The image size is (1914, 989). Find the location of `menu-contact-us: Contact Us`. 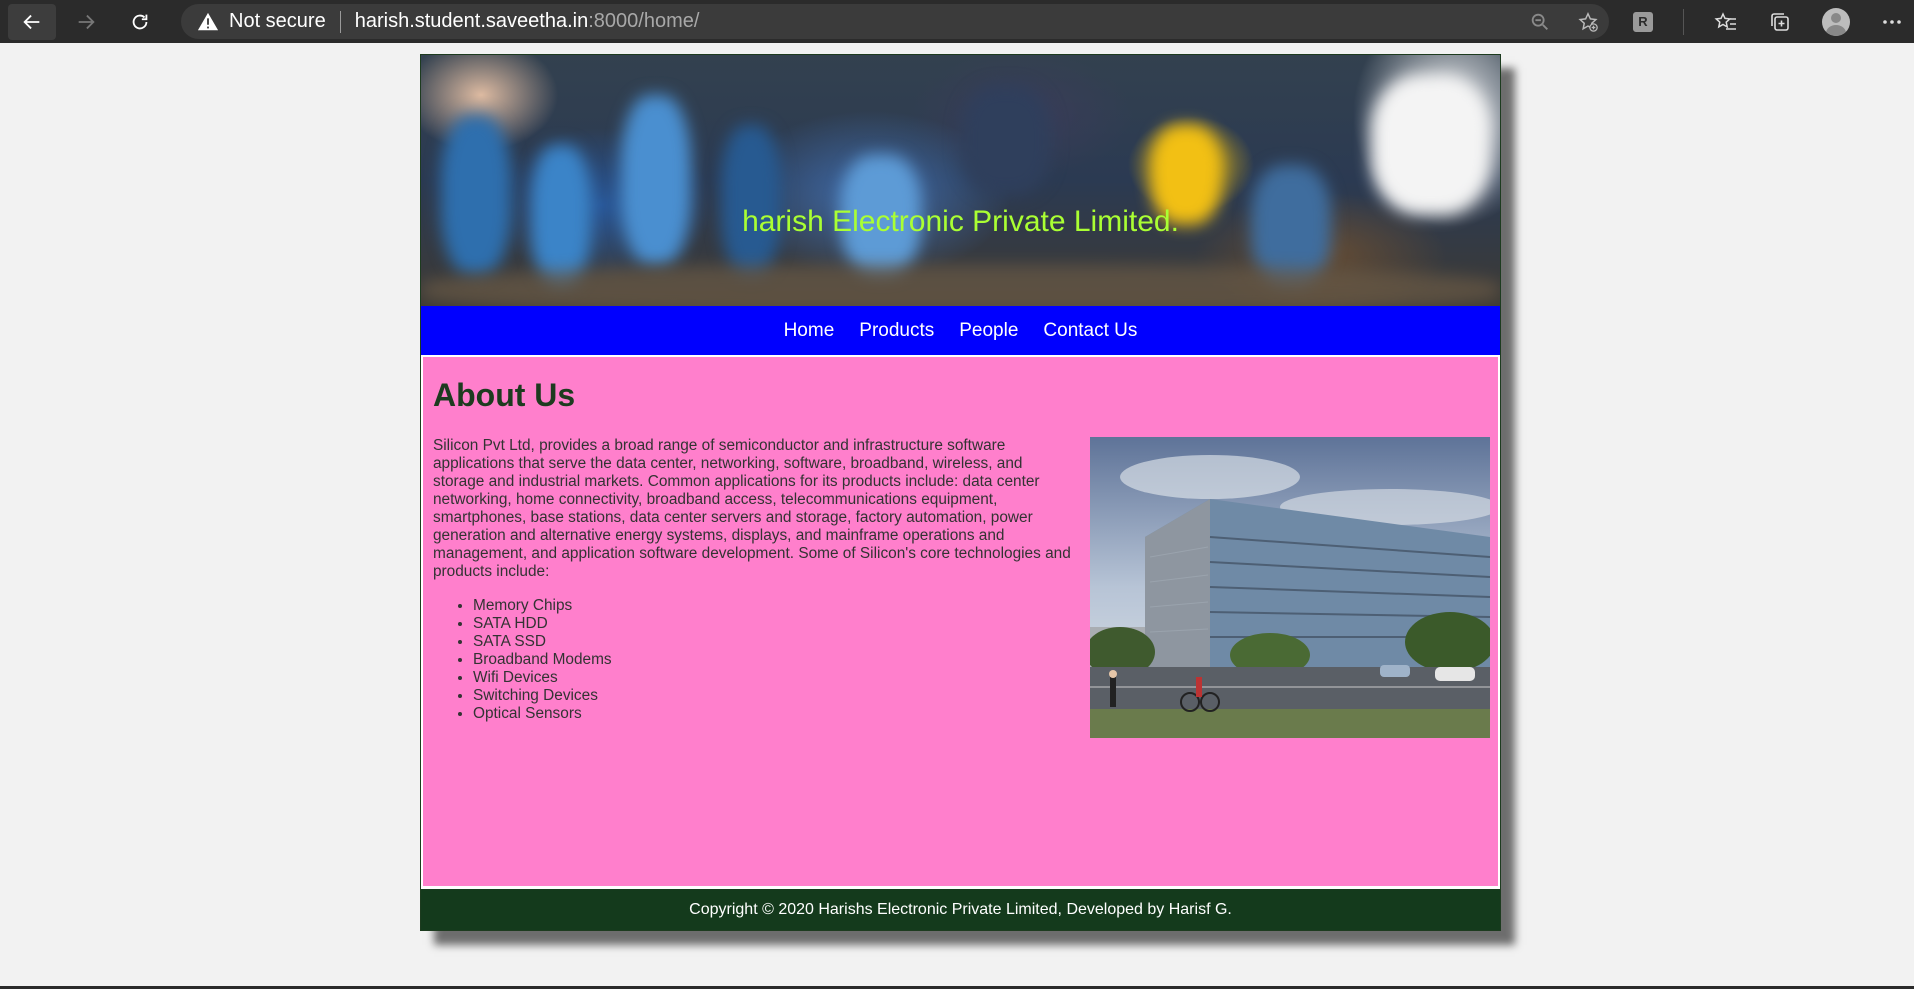

menu-contact-us: Contact Us is located at coordinates (1090, 331).